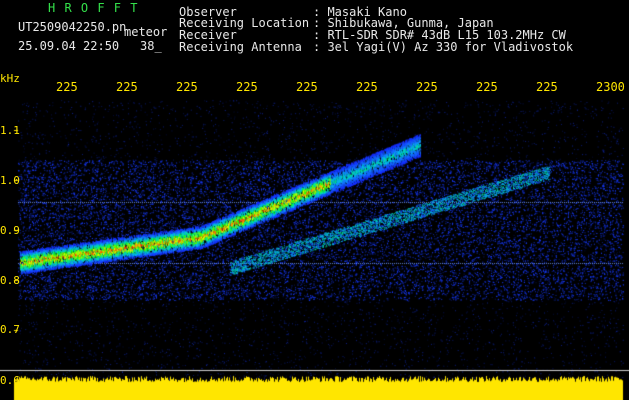  Describe the element at coordinates (10, 130) in the screenshot. I see `y-tick-label: 1.1` at that location.